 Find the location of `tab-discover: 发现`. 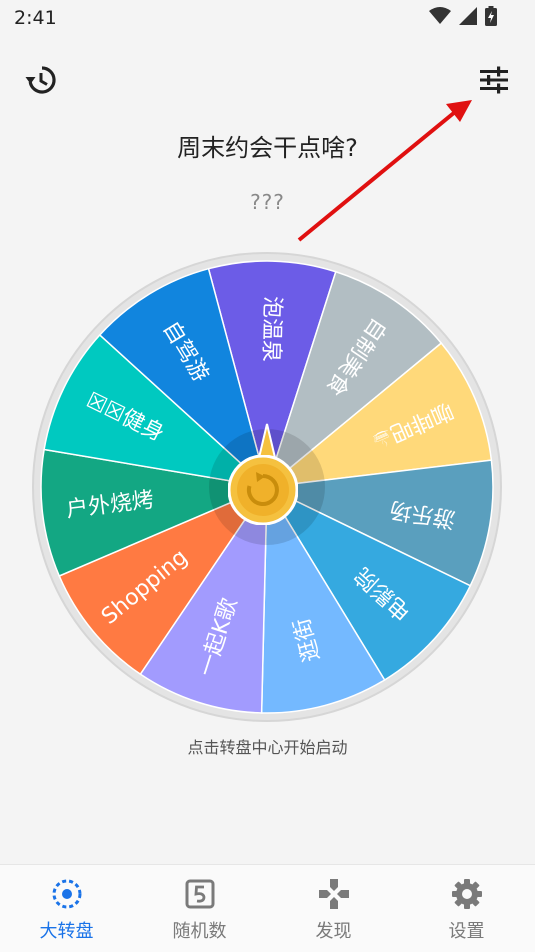

tab-discover: 发现 is located at coordinates (333, 908).